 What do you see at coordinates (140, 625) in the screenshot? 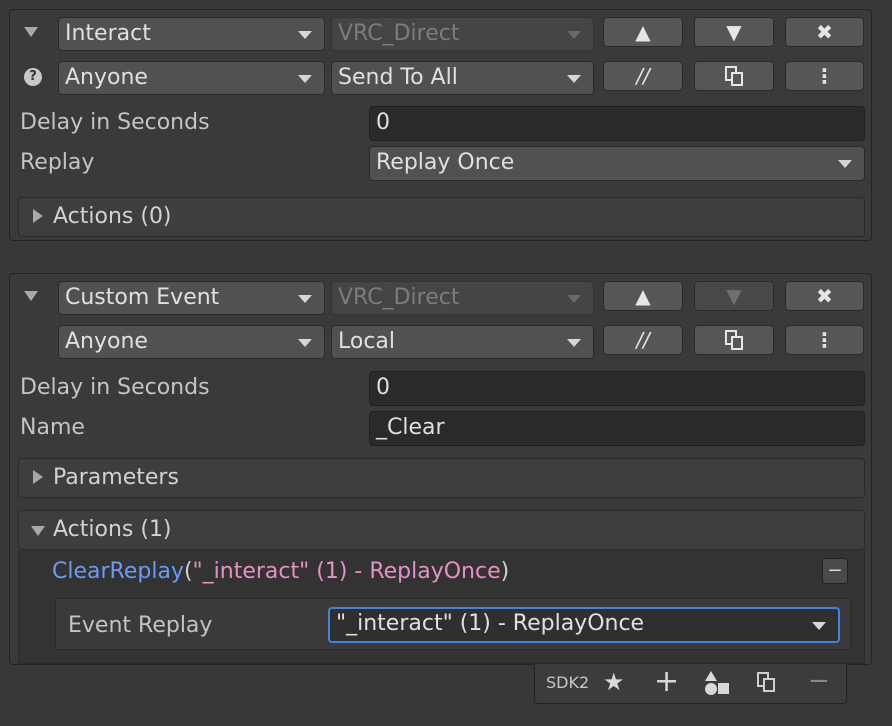
I see `event-replay-label: Event Replay` at bounding box center [140, 625].